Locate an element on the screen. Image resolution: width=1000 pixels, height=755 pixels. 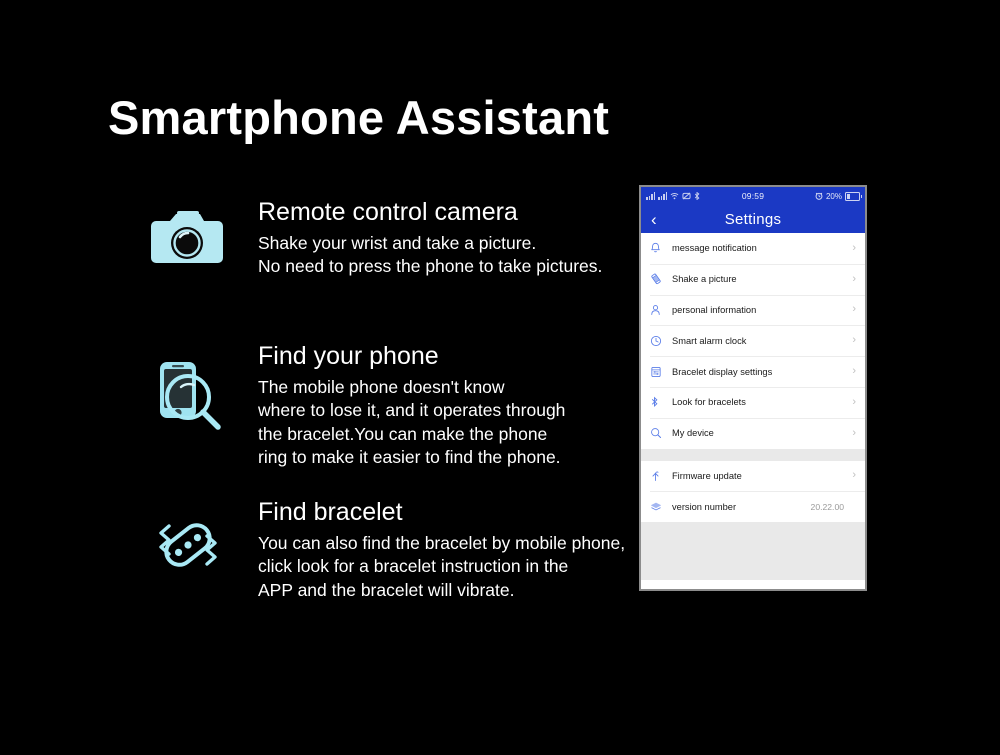
battery-percent-label: 20% is located at coordinates (833, 196).